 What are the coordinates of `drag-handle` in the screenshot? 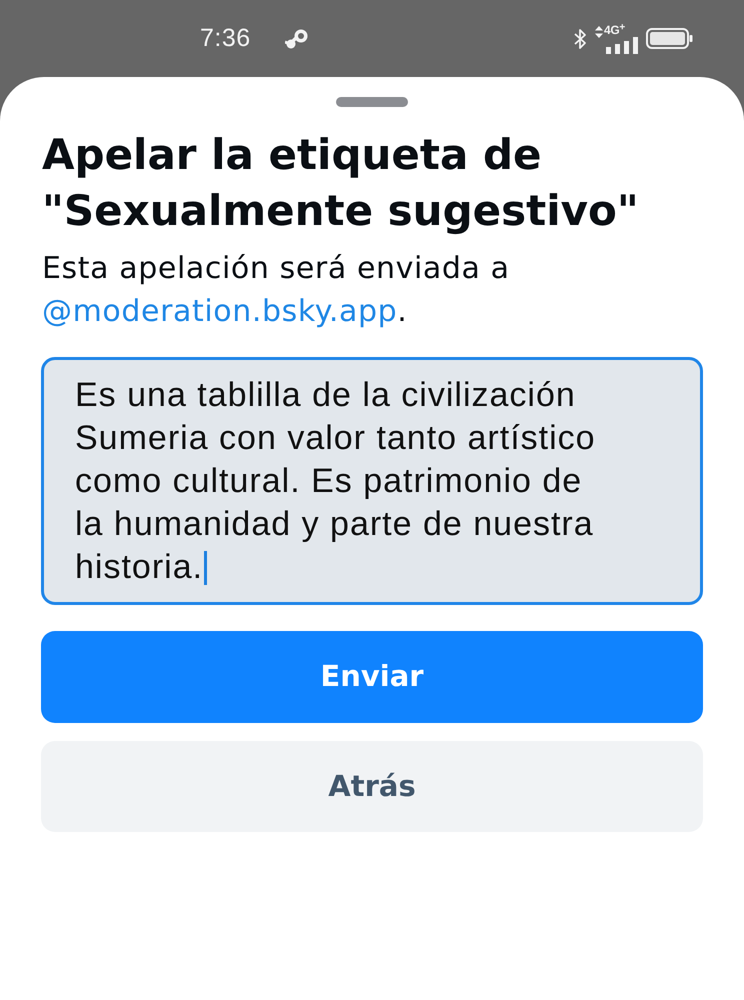 It's located at (372, 102).